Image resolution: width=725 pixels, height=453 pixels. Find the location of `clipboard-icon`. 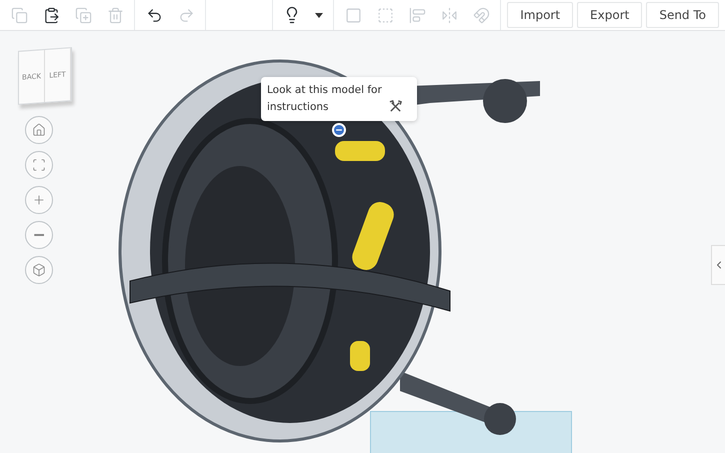

clipboard-icon is located at coordinates (51, 15).